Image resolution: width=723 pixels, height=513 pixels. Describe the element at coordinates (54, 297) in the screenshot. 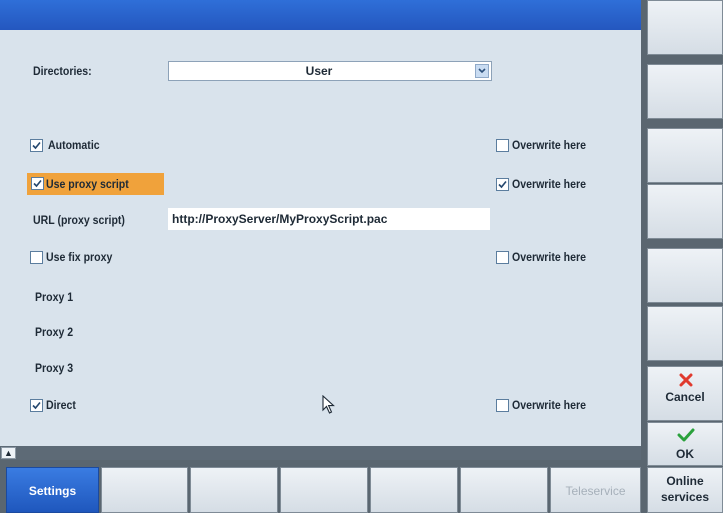

I see `proxy-1-label: Proxy 1` at that location.